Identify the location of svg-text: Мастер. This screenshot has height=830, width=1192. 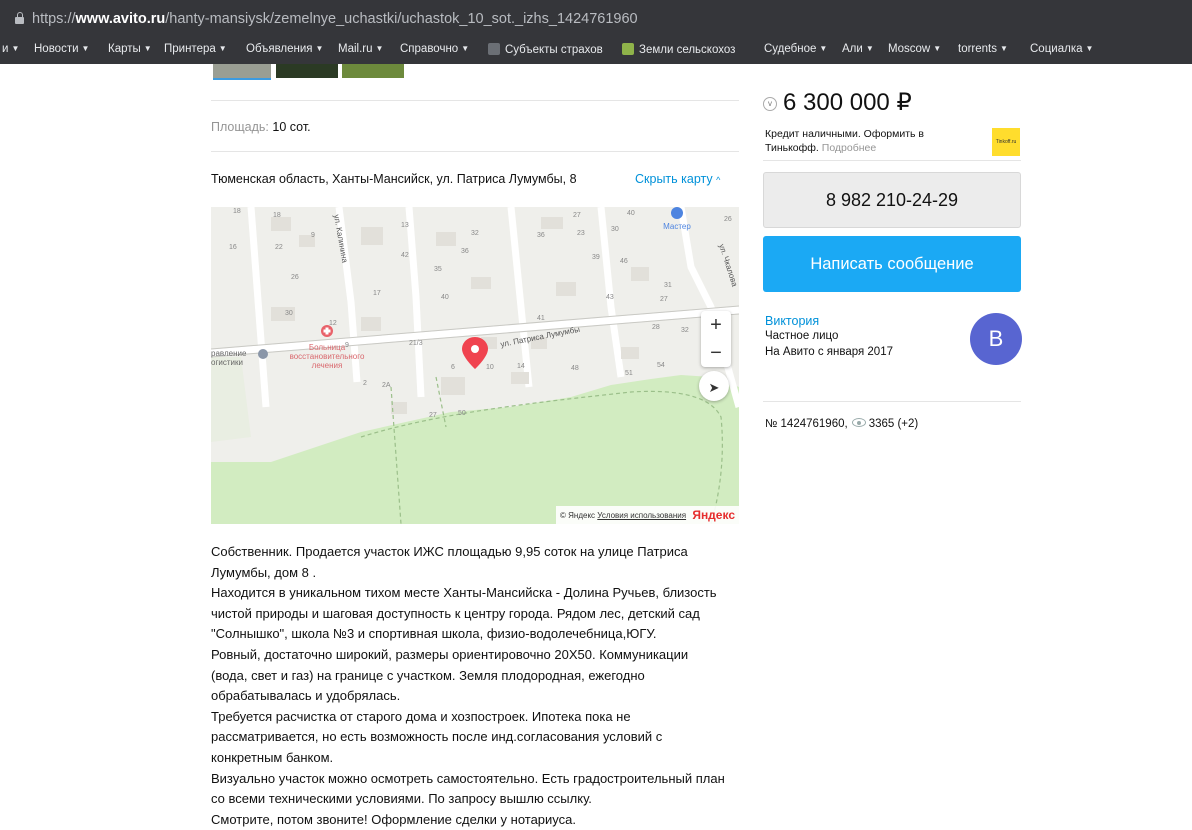
(677, 226).